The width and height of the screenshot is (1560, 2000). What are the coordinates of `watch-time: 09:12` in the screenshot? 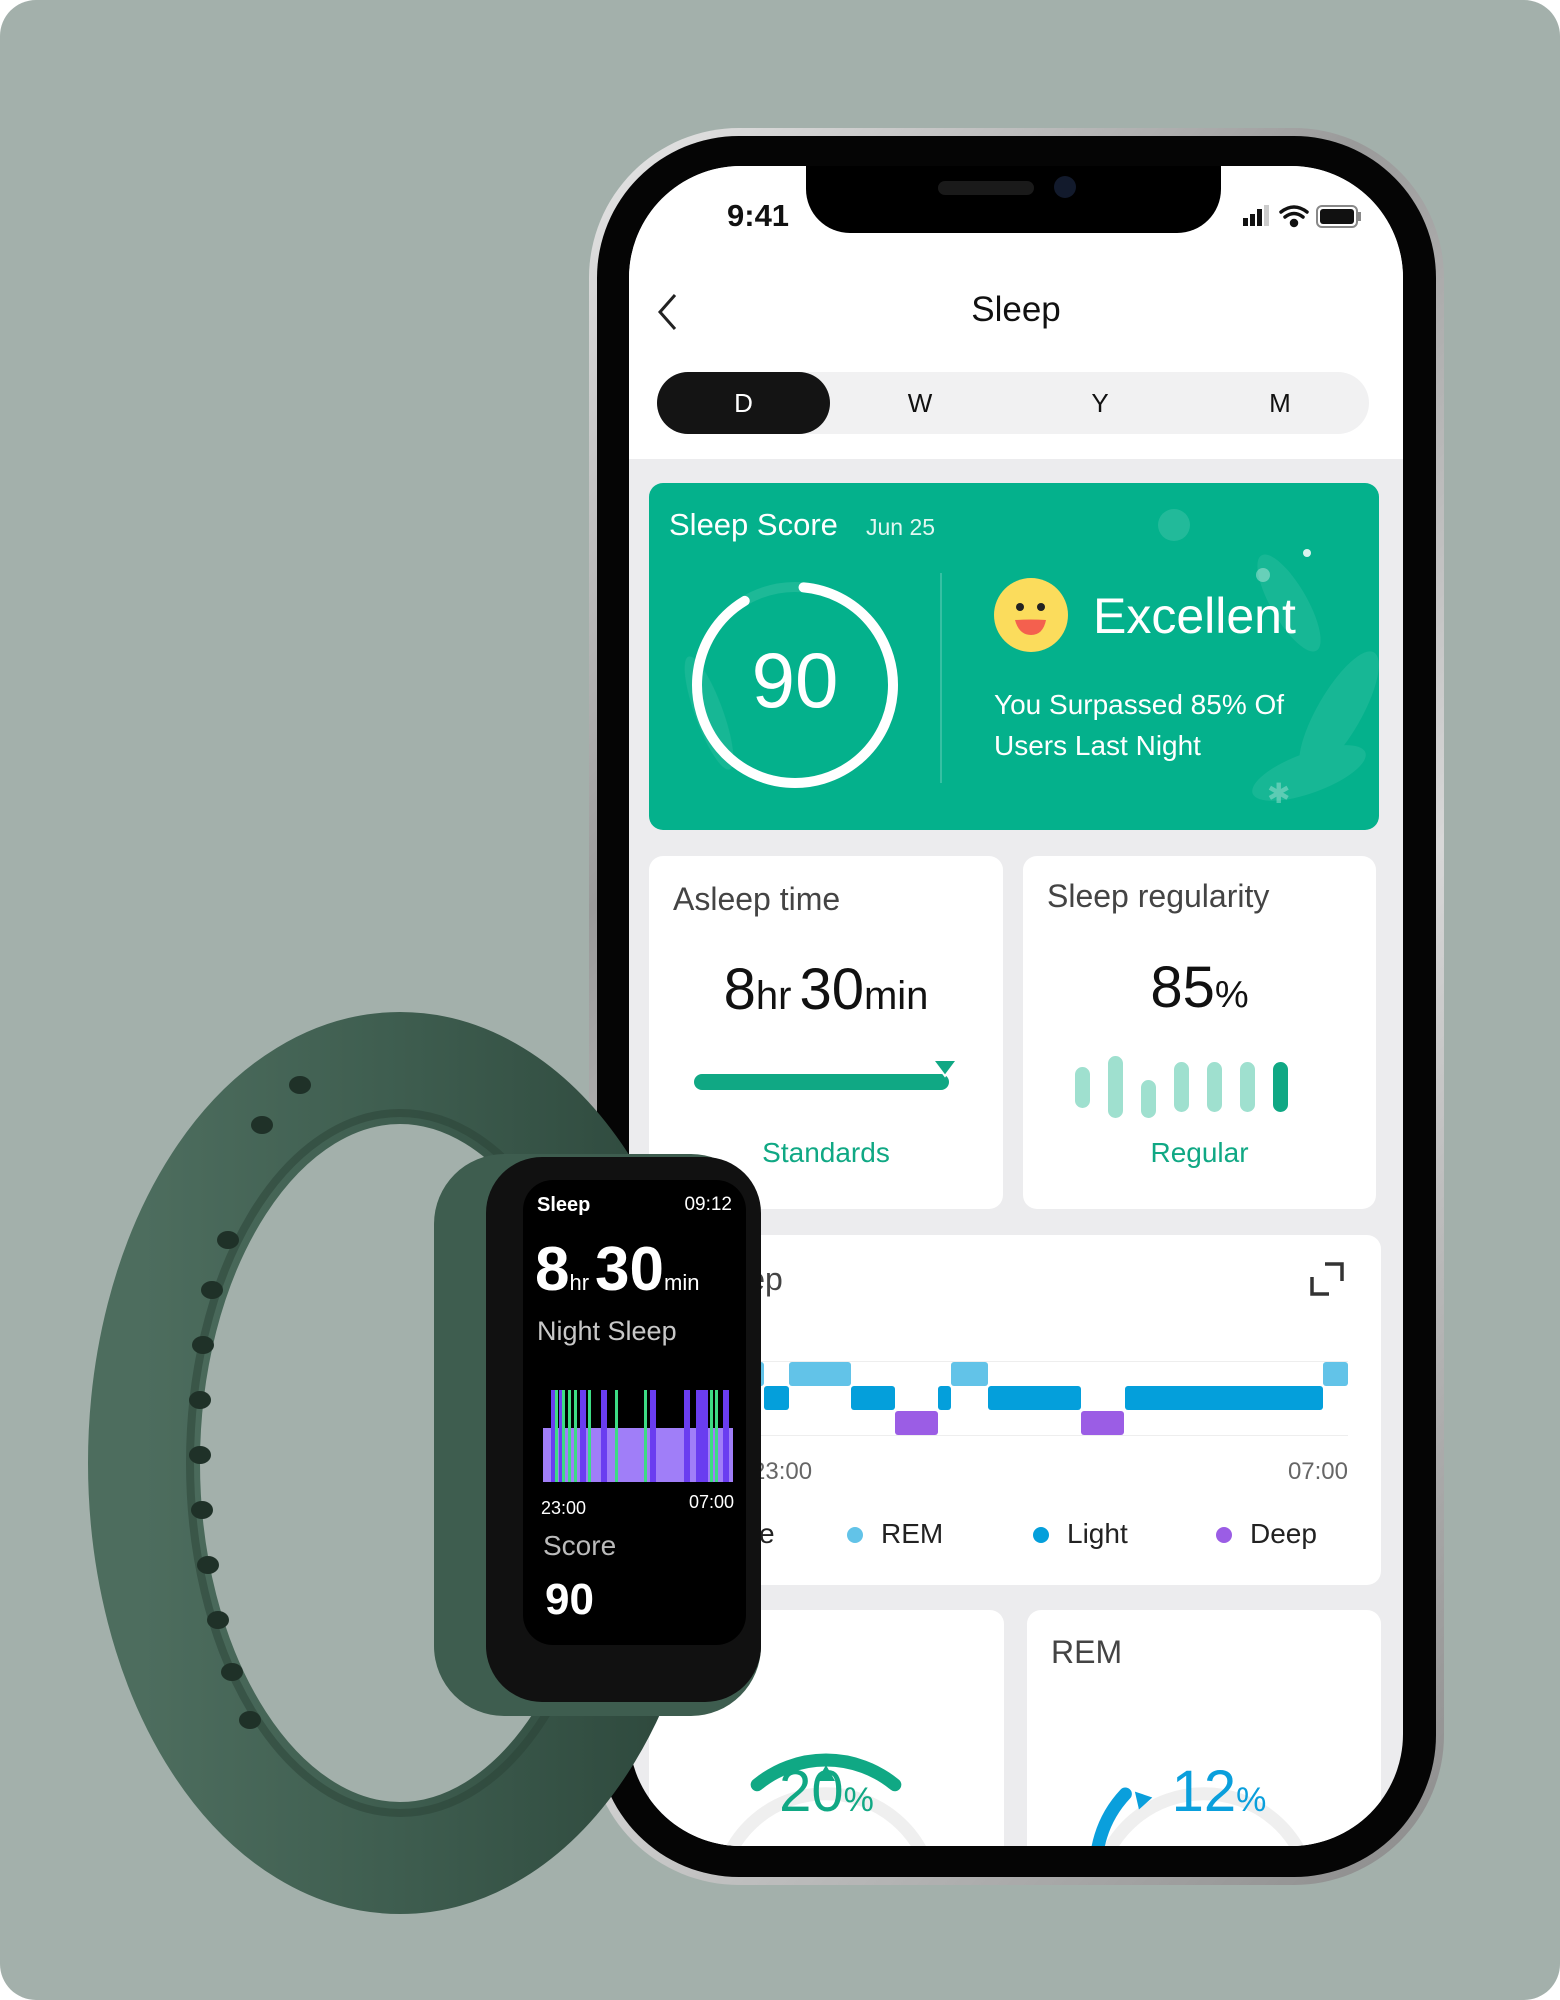 It's located at (708, 1204).